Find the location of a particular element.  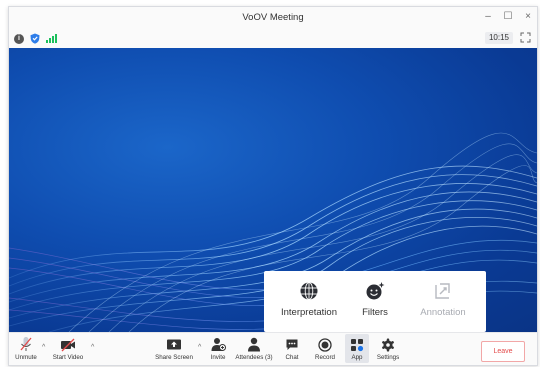

annotation-icon is located at coordinates (442, 291).